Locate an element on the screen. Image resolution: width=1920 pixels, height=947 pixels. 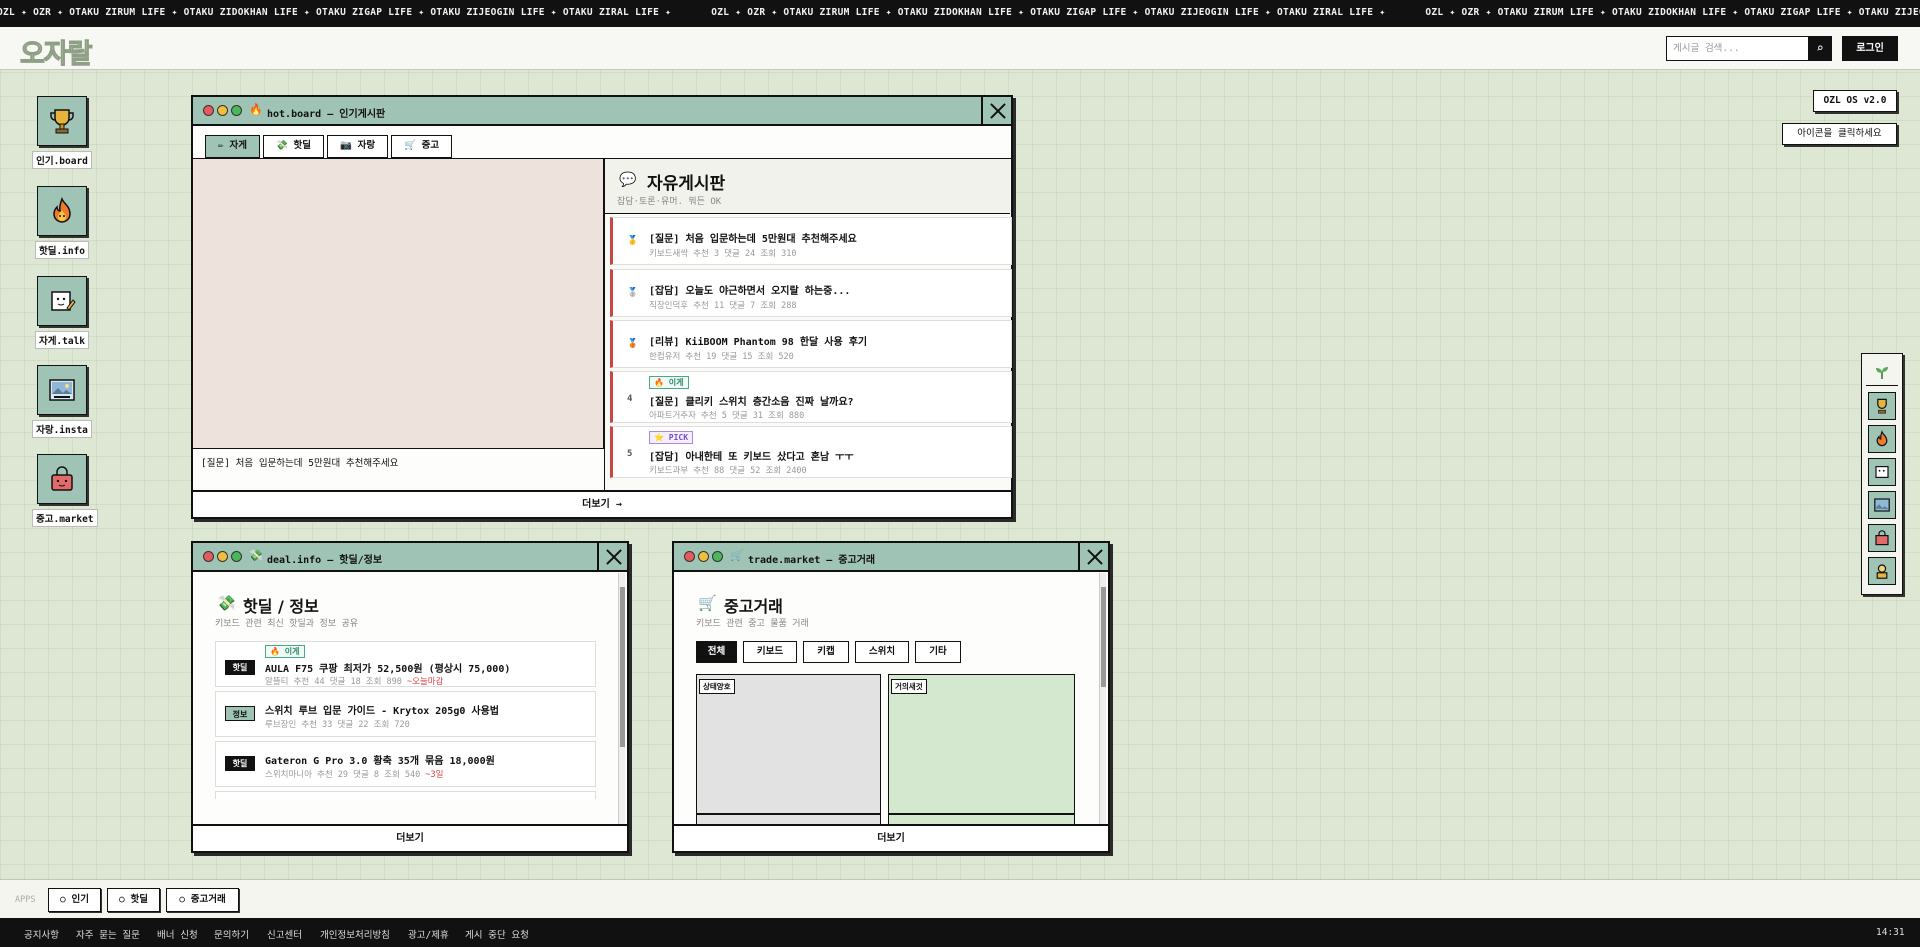
post-meta: 키보드새싹 추천 3 댓글 24 조회 310 is located at coordinates (723, 254).